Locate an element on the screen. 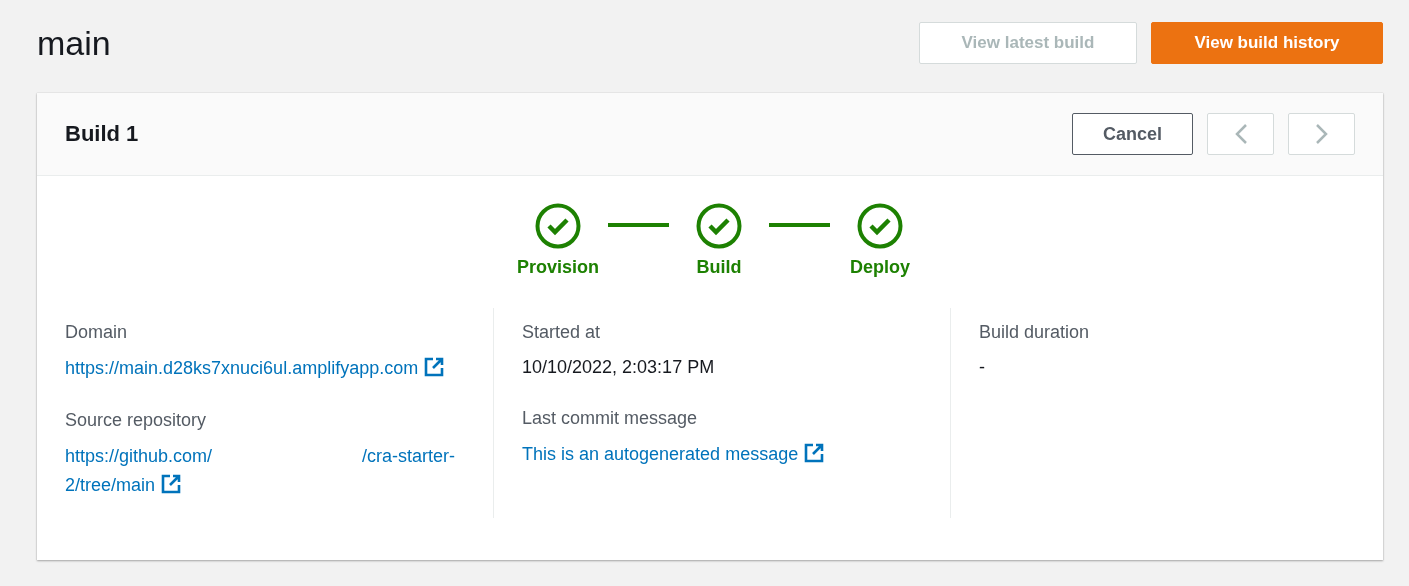 The height and width of the screenshot is (586, 1409). cancel-button: Cancel is located at coordinates (1132, 134).